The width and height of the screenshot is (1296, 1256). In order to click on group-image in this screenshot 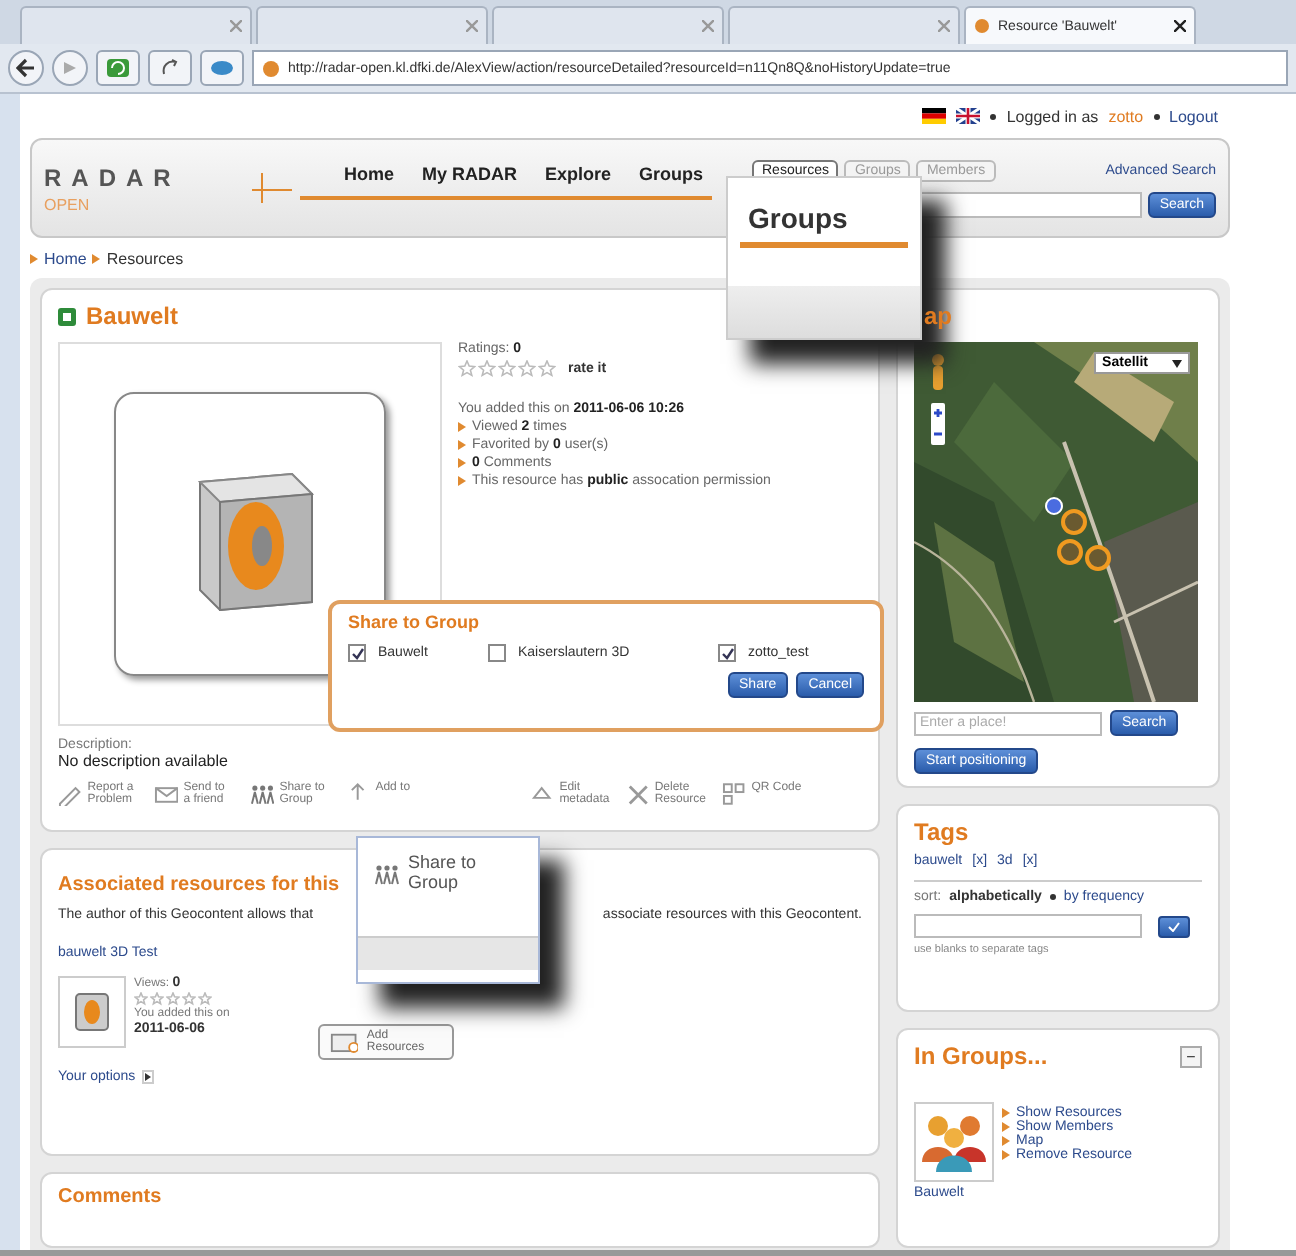, I will do `click(954, 1142)`.